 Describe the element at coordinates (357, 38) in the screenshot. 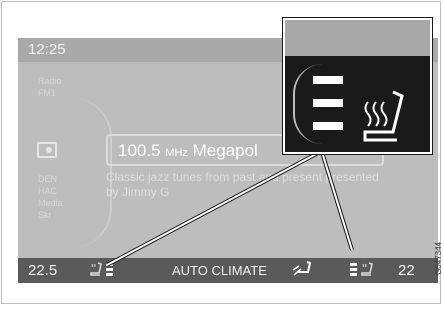

I see `zoom-screen-top` at that location.